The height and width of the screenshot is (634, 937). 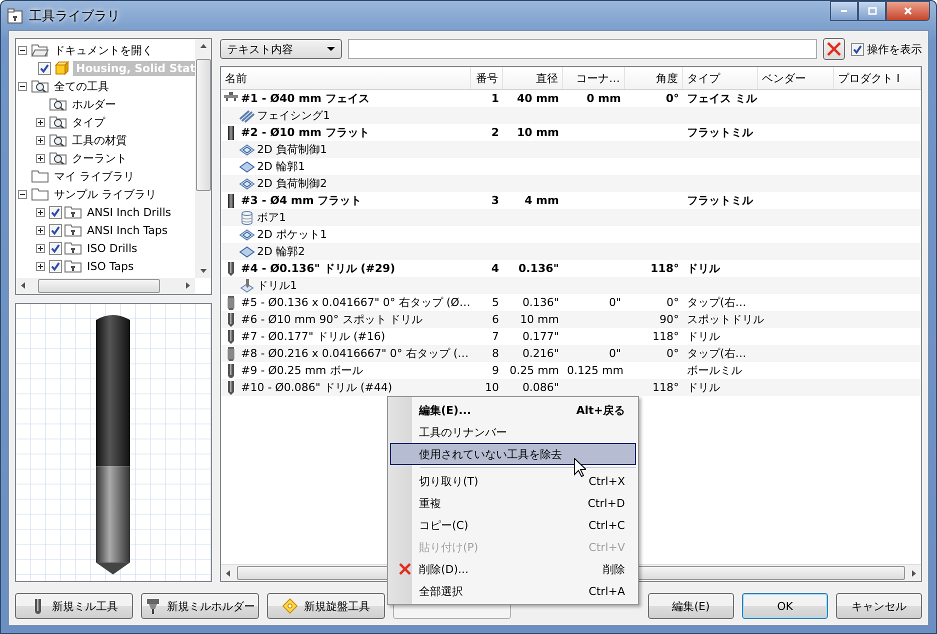 I want to click on table-cell: #4 - Ø0.136" ドリル (#29), so click(x=318, y=268).